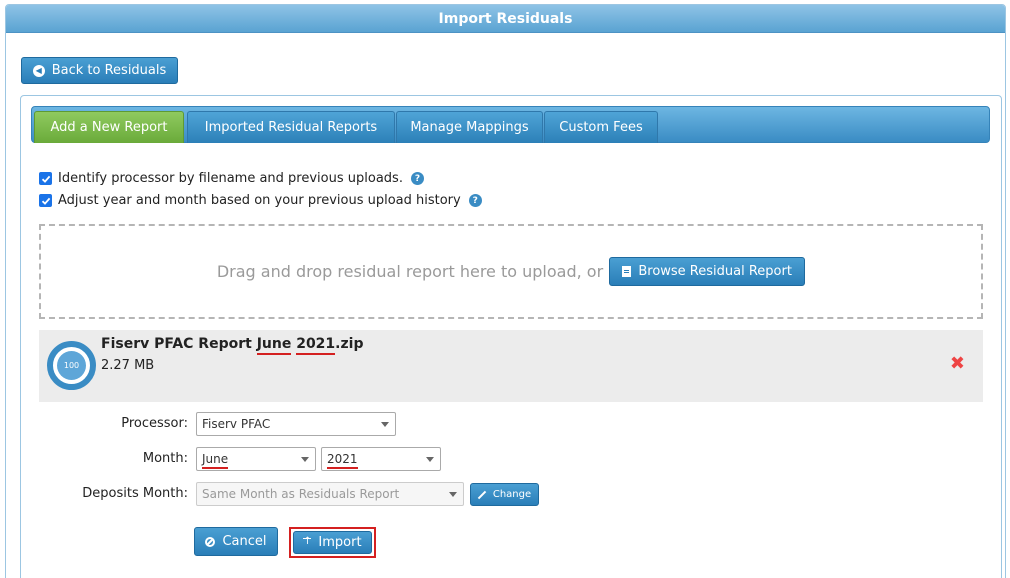  Describe the element at coordinates (135, 493) in the screenshot. I see `deposits-month-label: Deposits Month:` at that location.